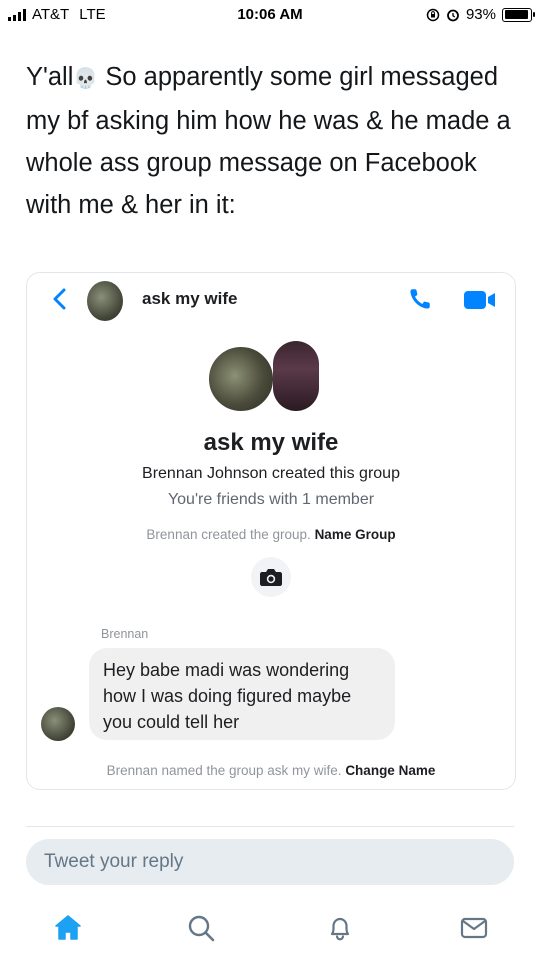 The width and height of the screenshot is (540, 960). Describe the element at coordinates (190, 298) in the screenshot. I see `messenger-header-title: ask my wife` at that location.